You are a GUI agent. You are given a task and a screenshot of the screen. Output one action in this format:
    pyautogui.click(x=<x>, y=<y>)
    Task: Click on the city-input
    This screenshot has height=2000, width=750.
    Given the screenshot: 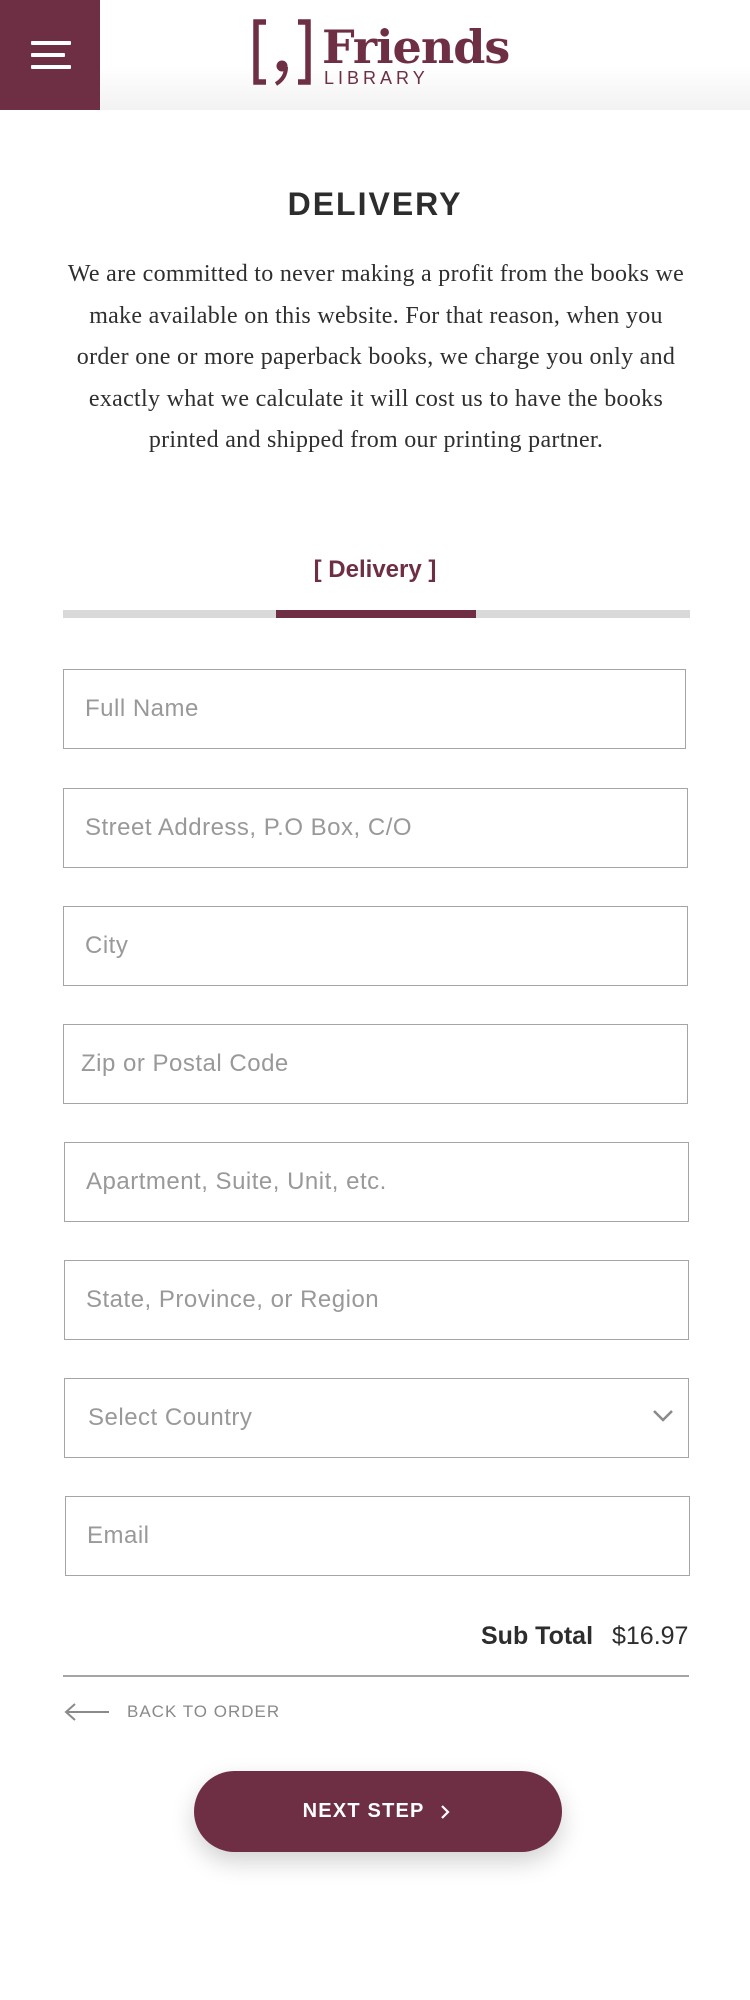 What is the action you would take?
    pyautogui.click(x=375, y=946)
    